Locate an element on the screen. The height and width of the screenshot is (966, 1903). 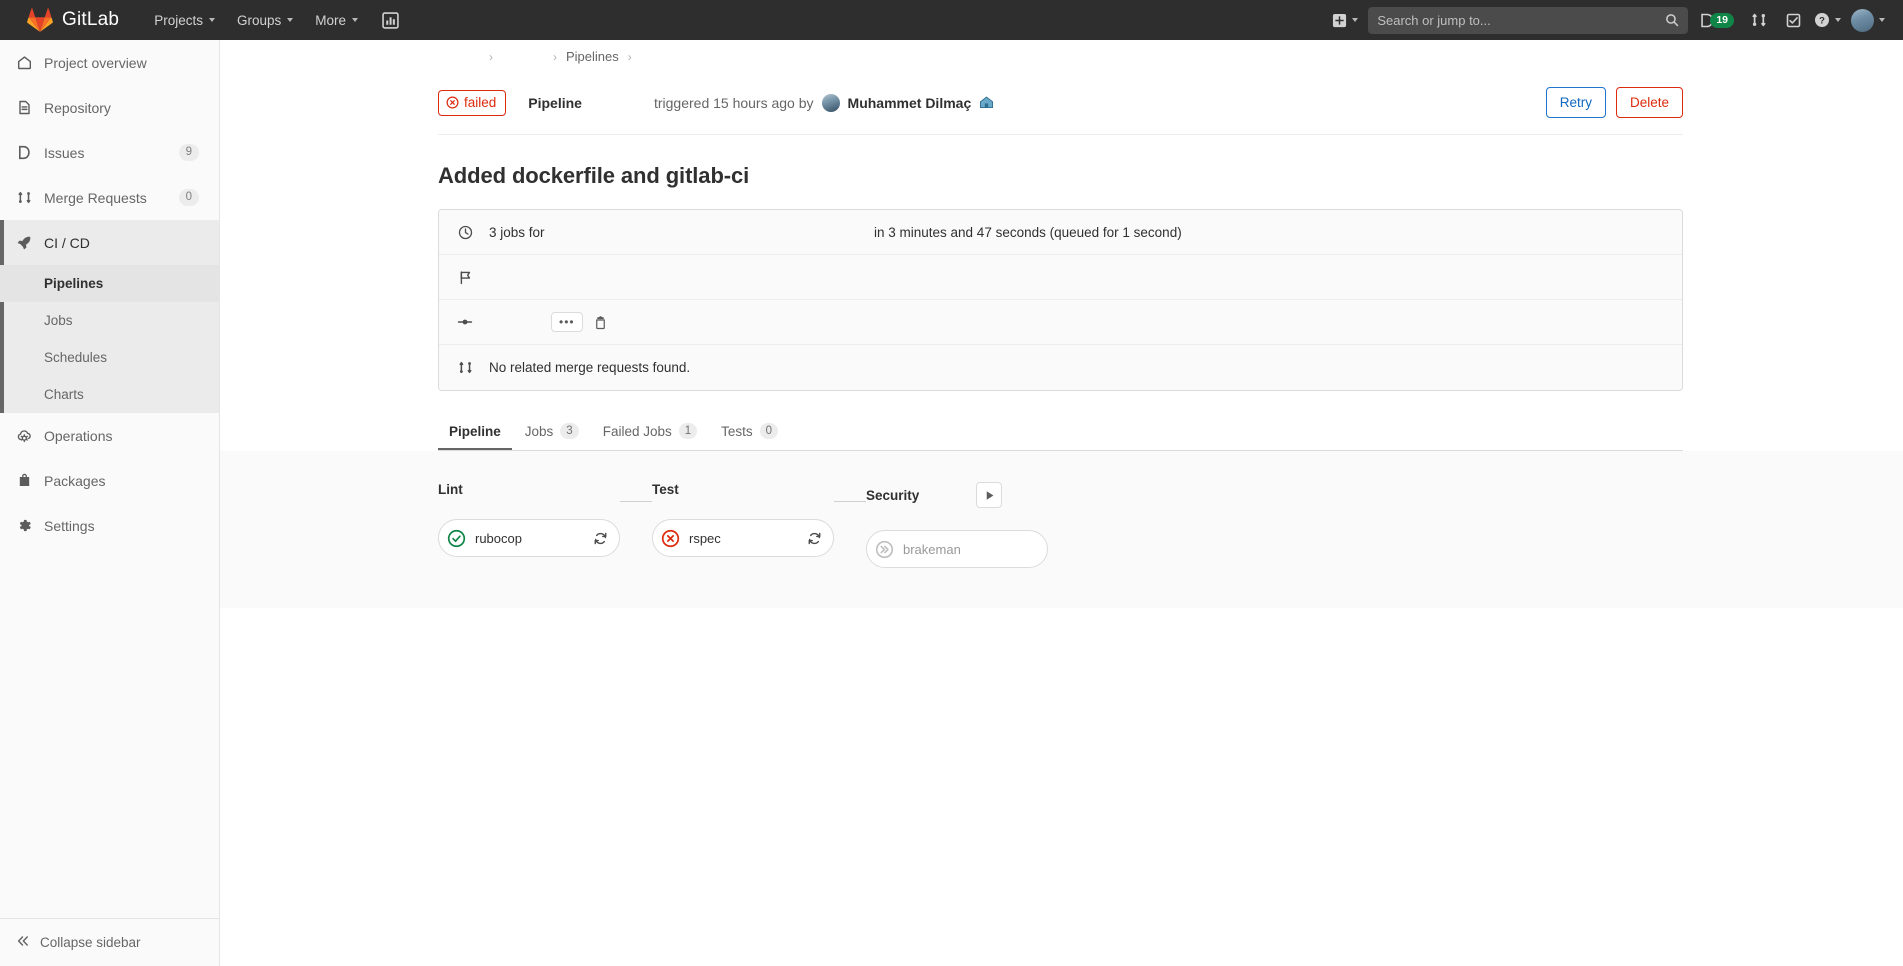
retry-button: Retry is located at coordinates (1575, 102).